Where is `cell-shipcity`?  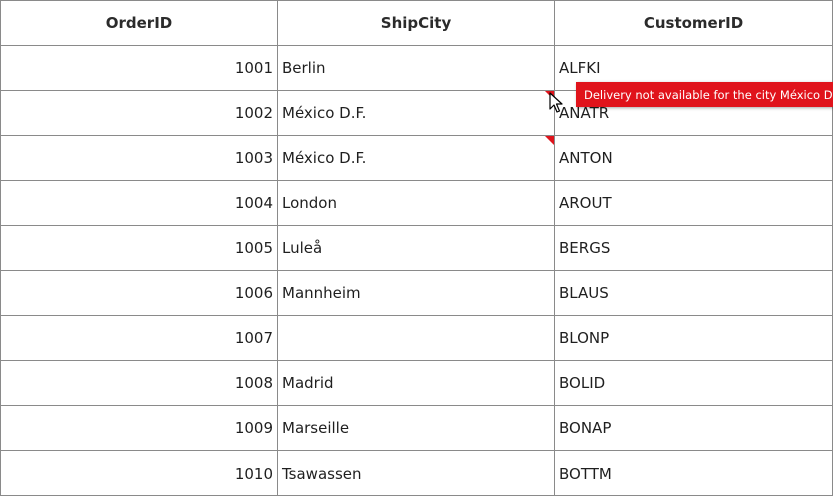
cell-shipcity is located at coordinates (416, 338).